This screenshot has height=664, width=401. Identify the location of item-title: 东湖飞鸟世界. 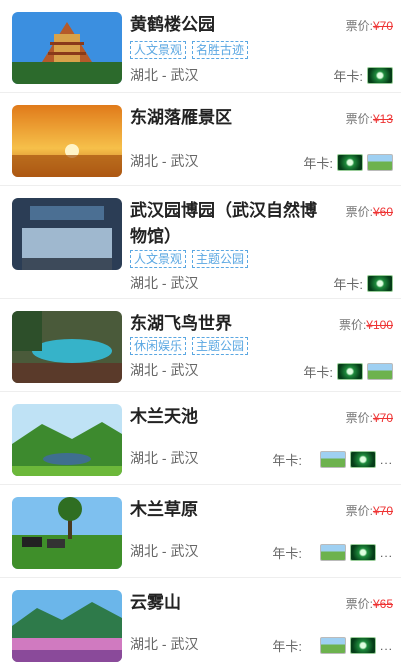
(181, 323).